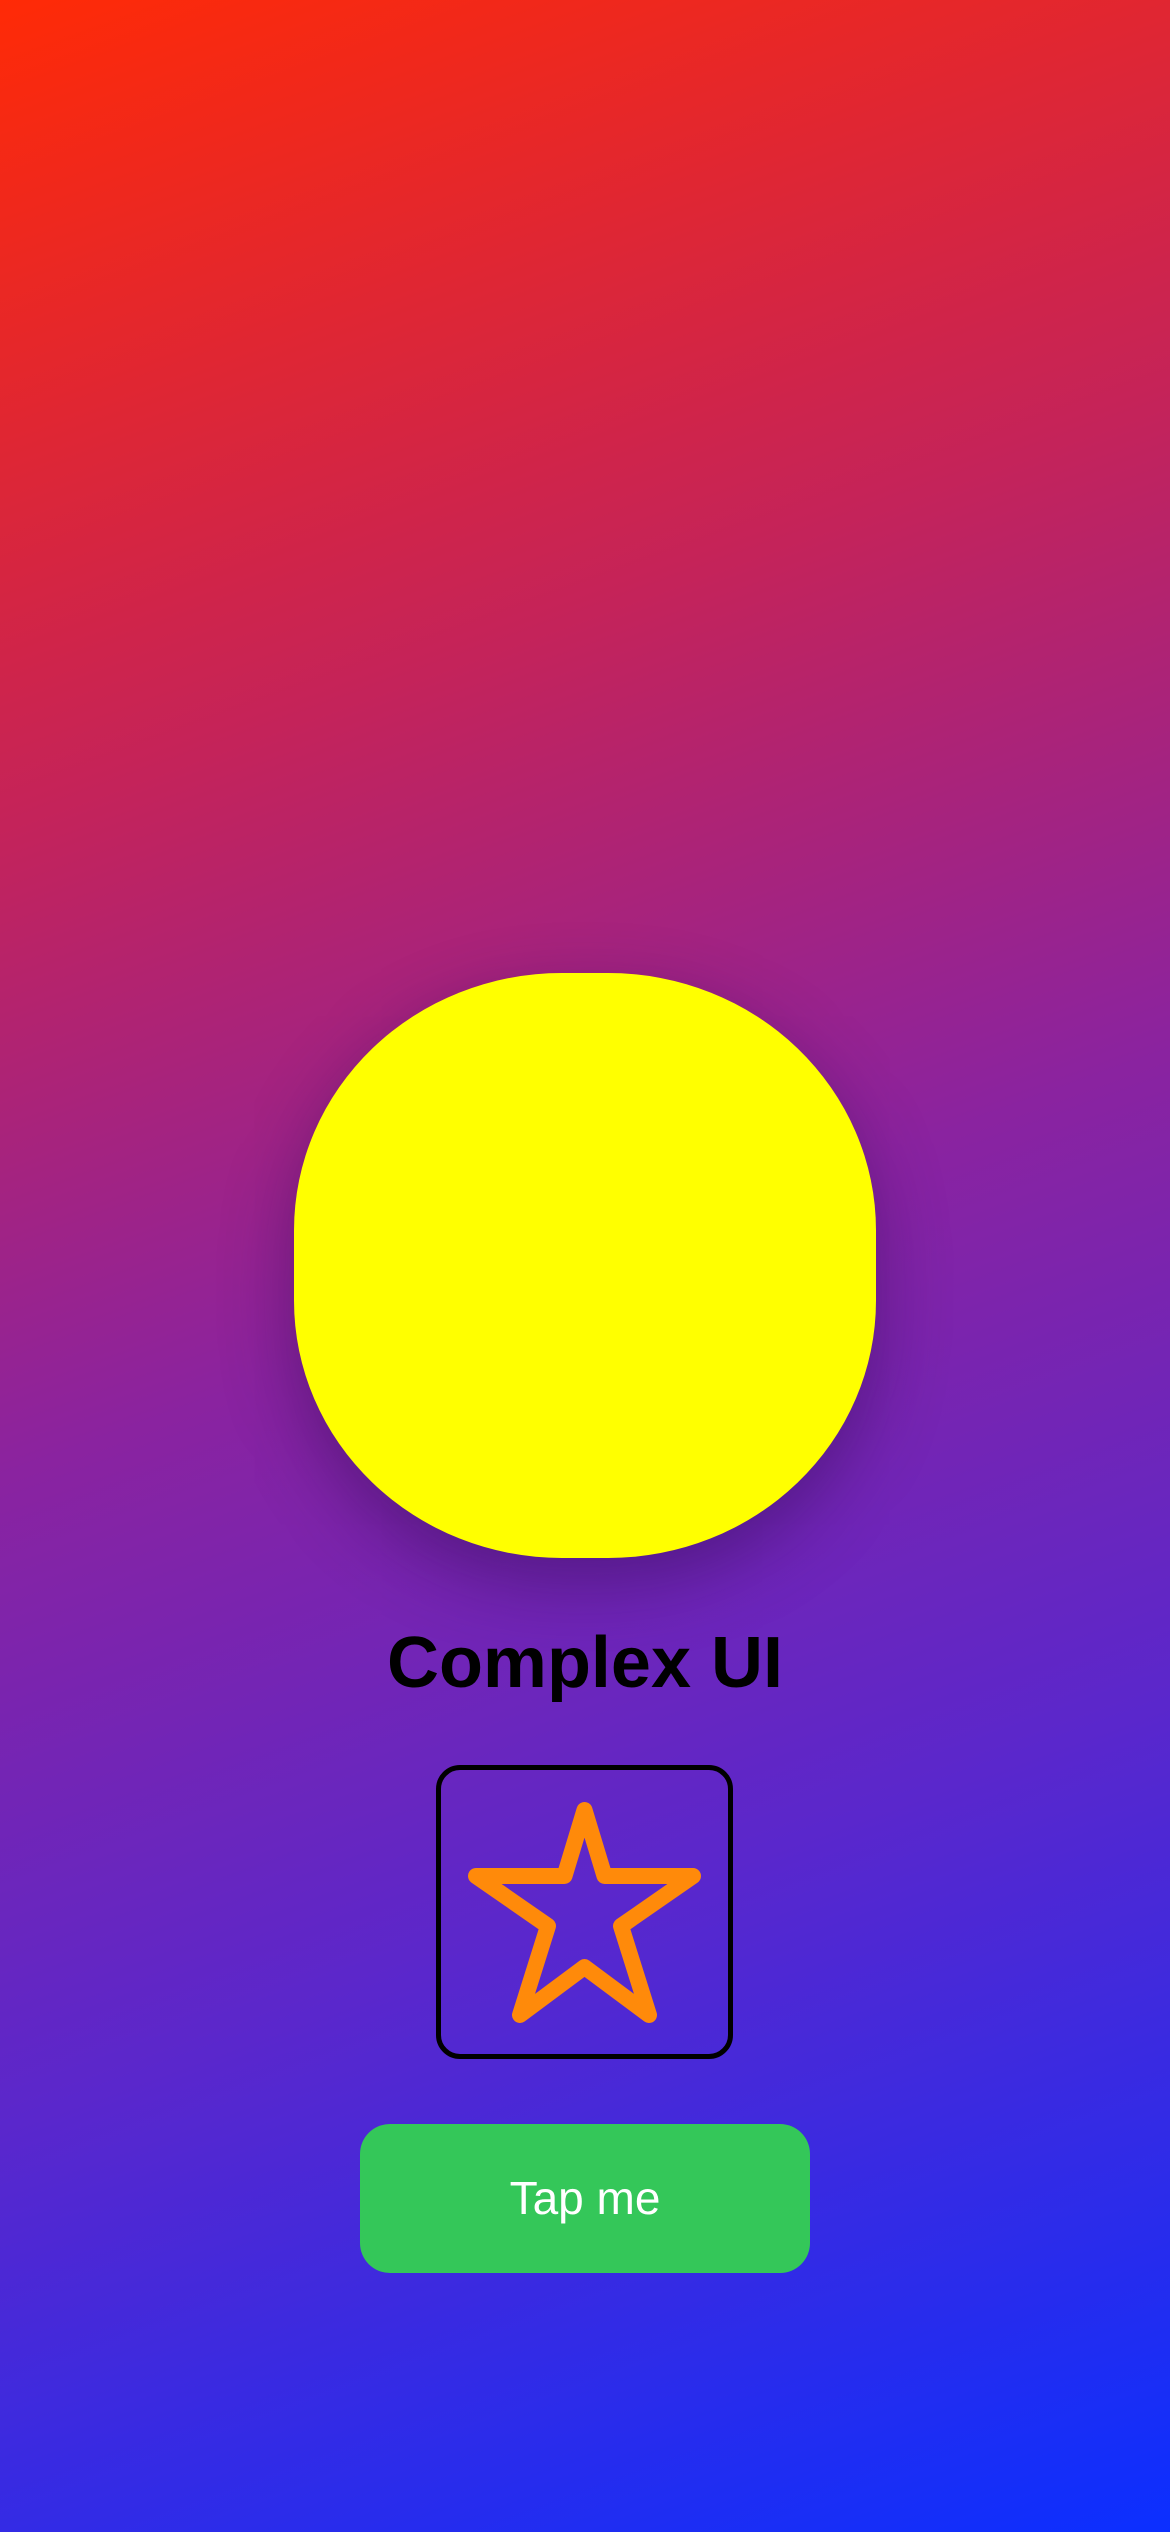 The image size is (1170, 2532). What do you see at coordinates (585, 2198) in the screenshot?
I see `tap-me-button: Tap me` at bounding box center [585, 2198].